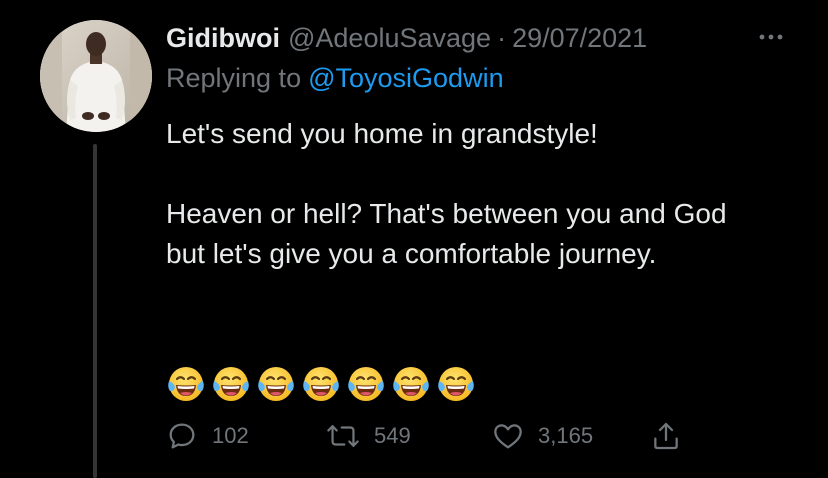 The image size is (828, 478). I want to click on replying-to: Replying to @ToyosiGodwin, so click(486, 78).